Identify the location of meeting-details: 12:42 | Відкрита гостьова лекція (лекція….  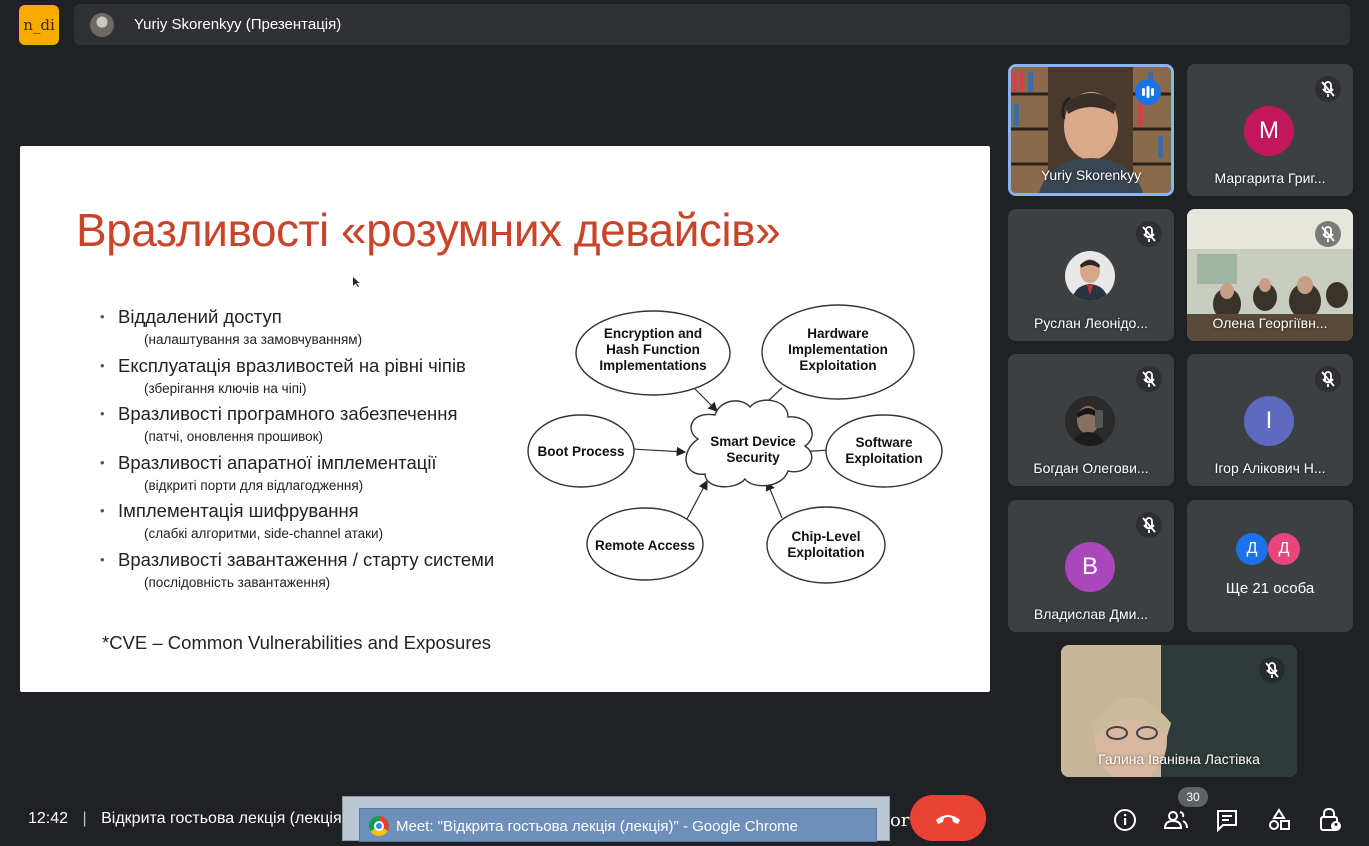
(187, 819).